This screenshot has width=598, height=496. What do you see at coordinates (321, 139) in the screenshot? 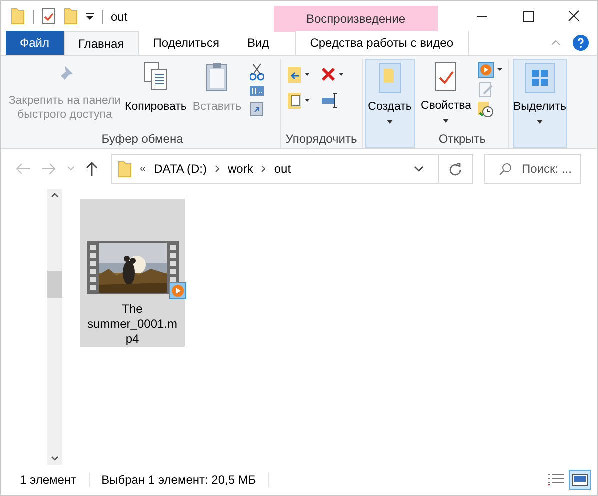
I see `group-label: Упорядочить` at bounding box center [321, 139].